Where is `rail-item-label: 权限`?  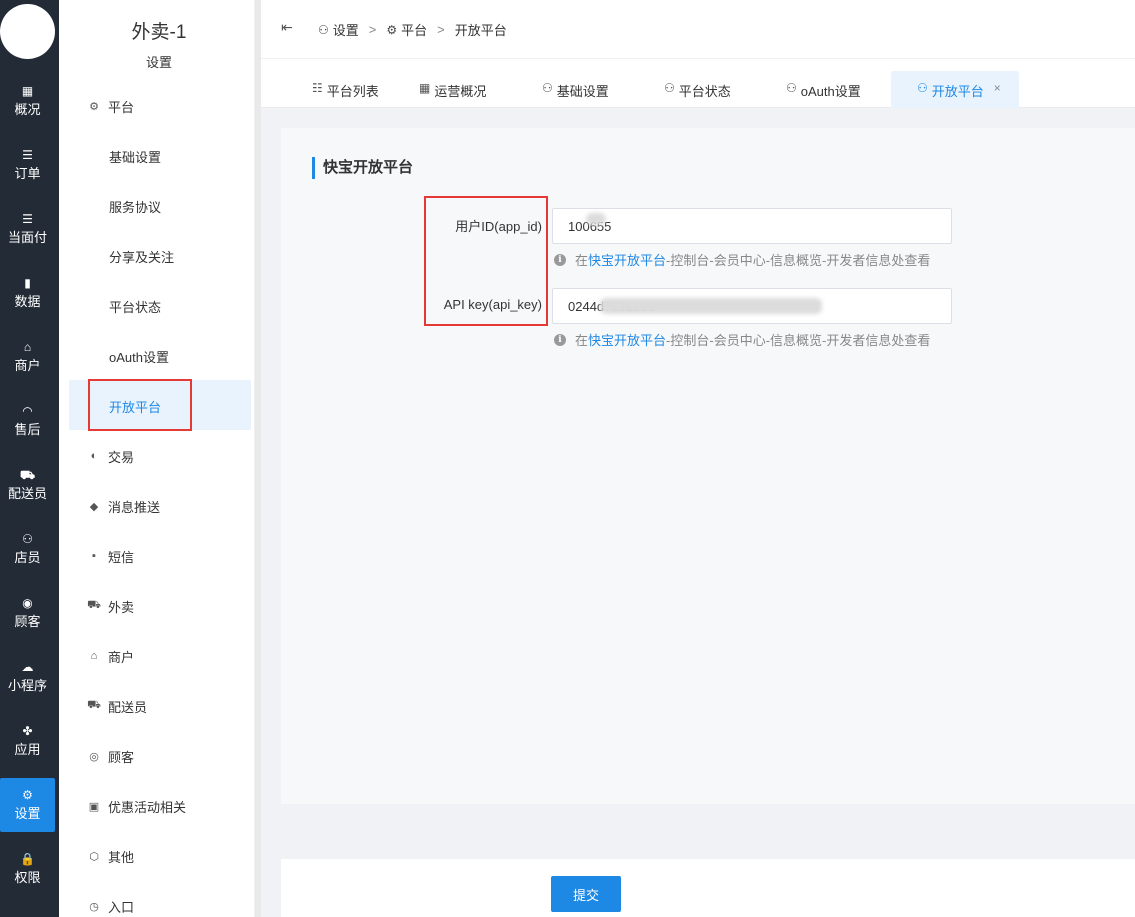 rail-item-label: 权限 is located at coordinates (27, 877).